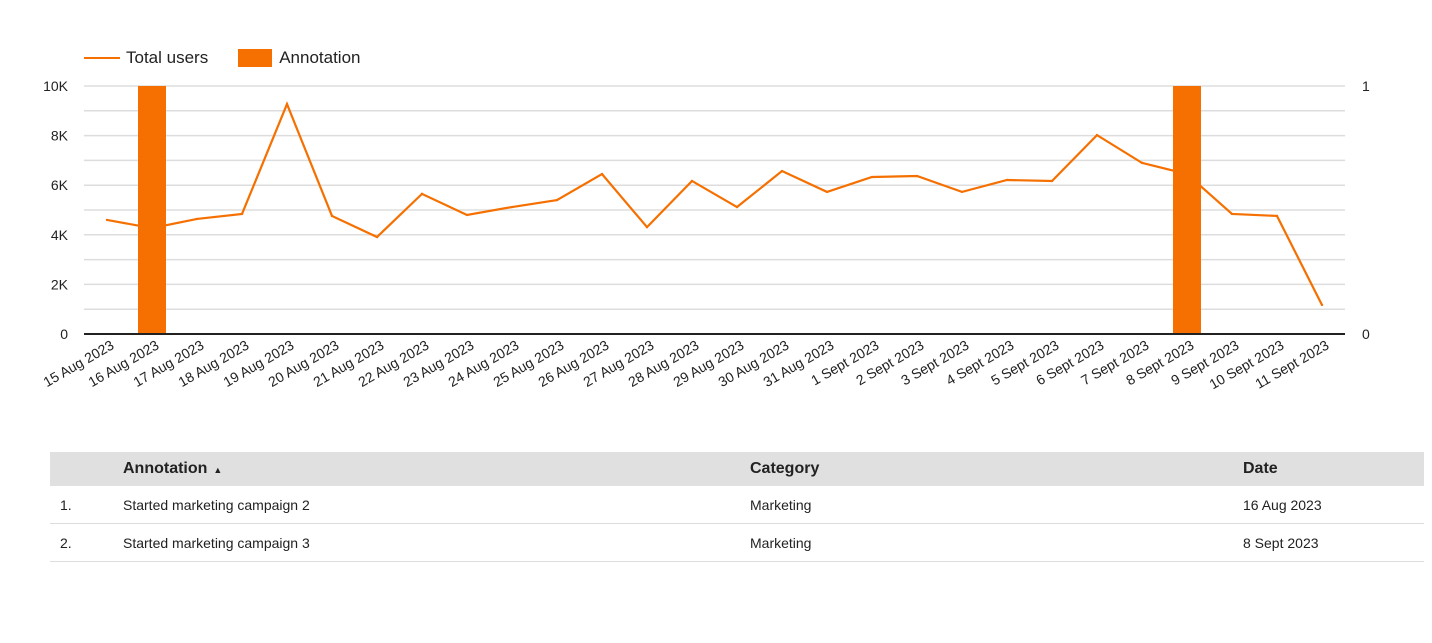 Image resolution: width=1432 pixels, height=643 pixels. What do you see at coordinates (60, 235) in the screenshot?
I see `y-tick-label: 4K` at bounding box center [60, 235].